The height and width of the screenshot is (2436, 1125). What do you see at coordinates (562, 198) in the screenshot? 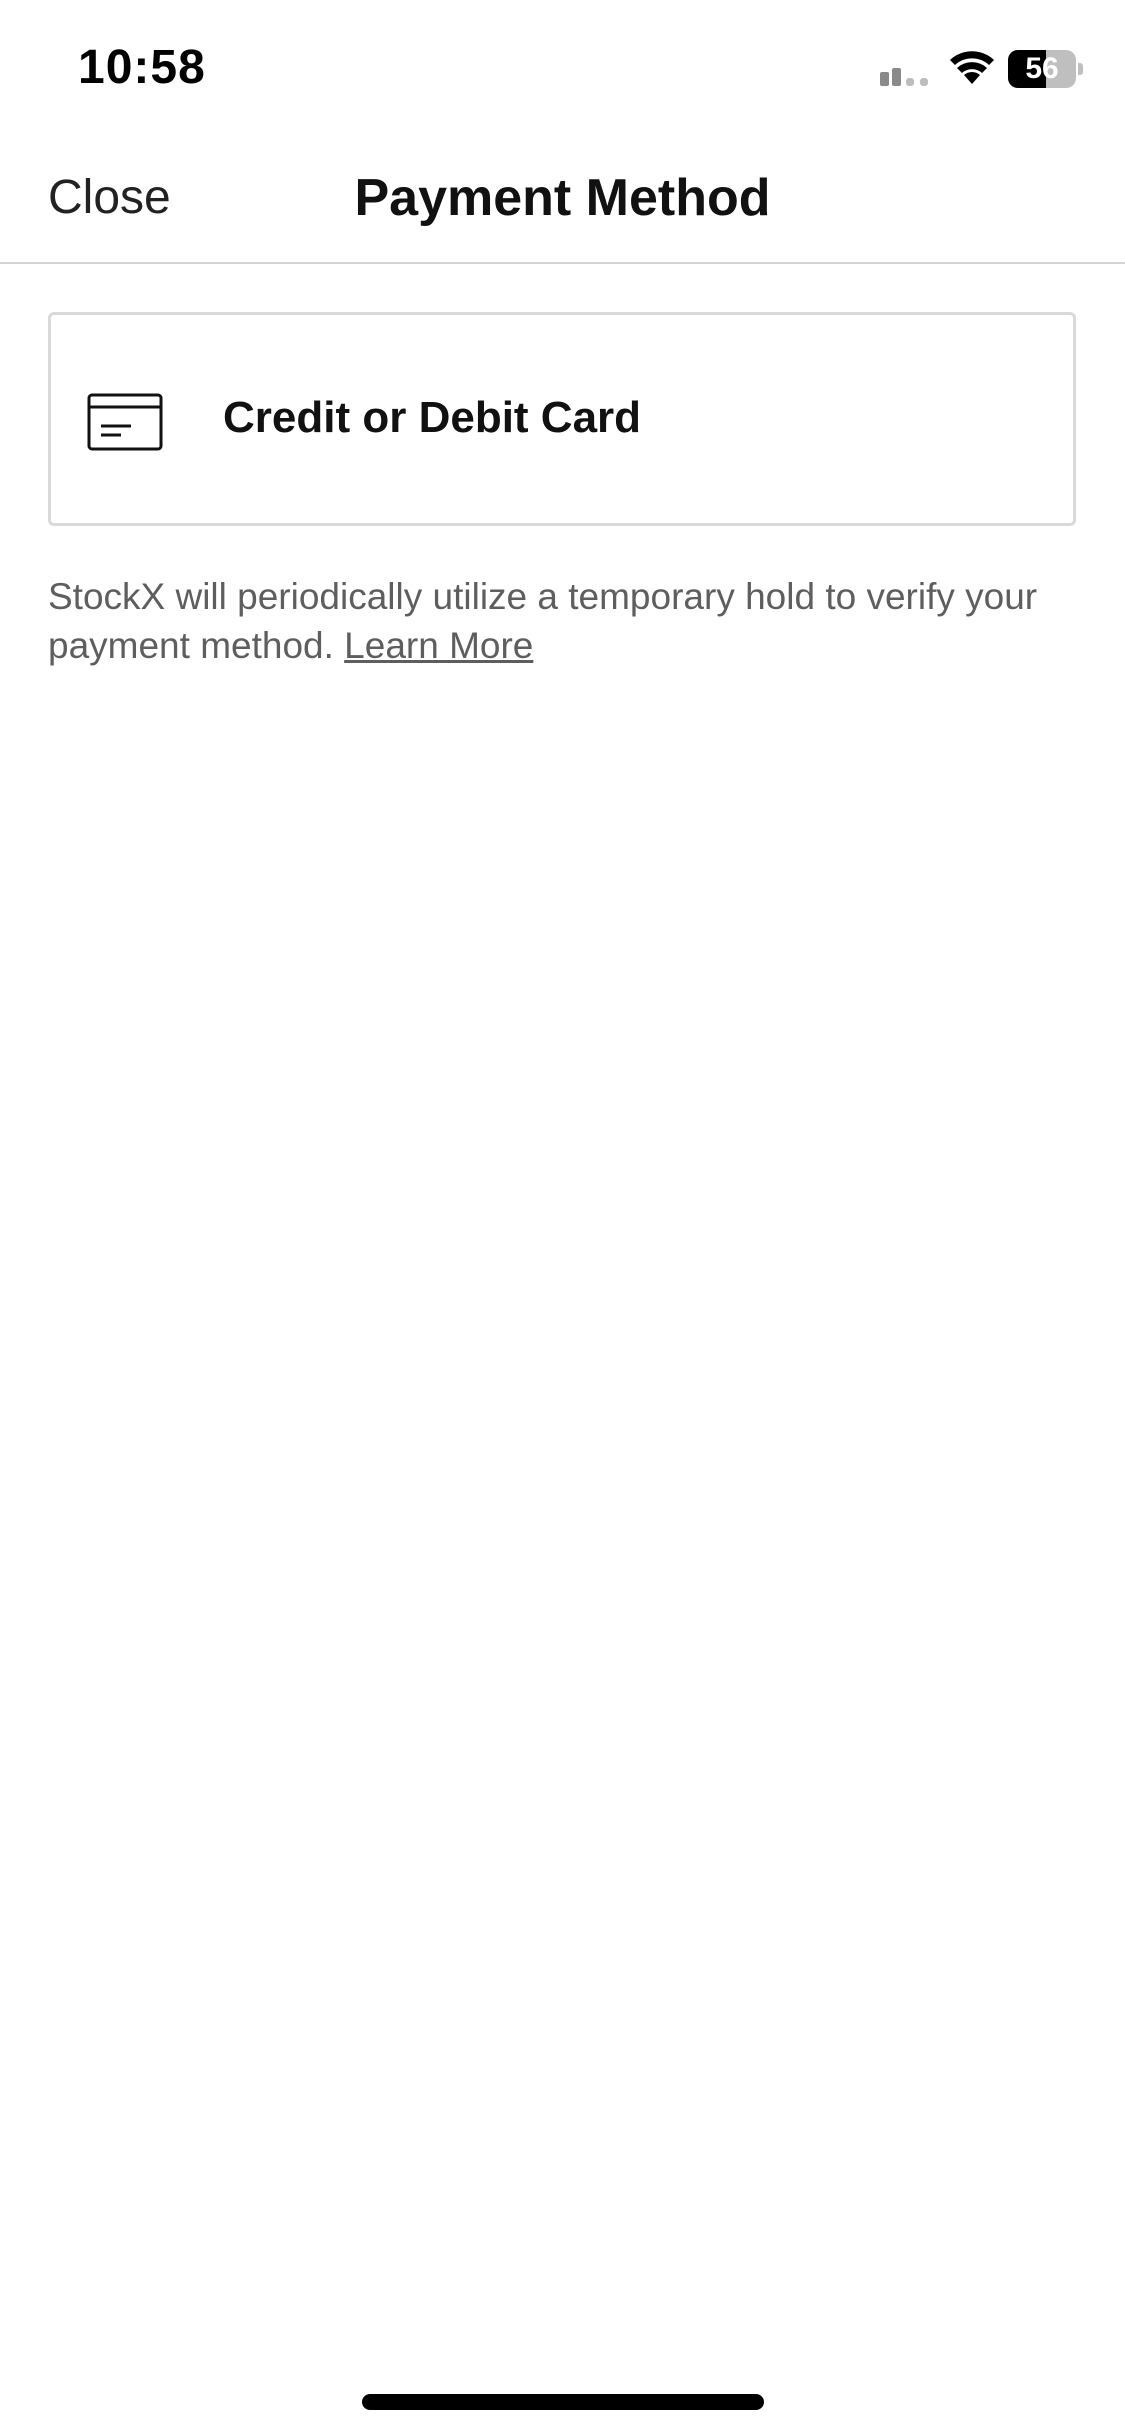
I see `page-title: Payment Method` at bounding box center [562, 198].